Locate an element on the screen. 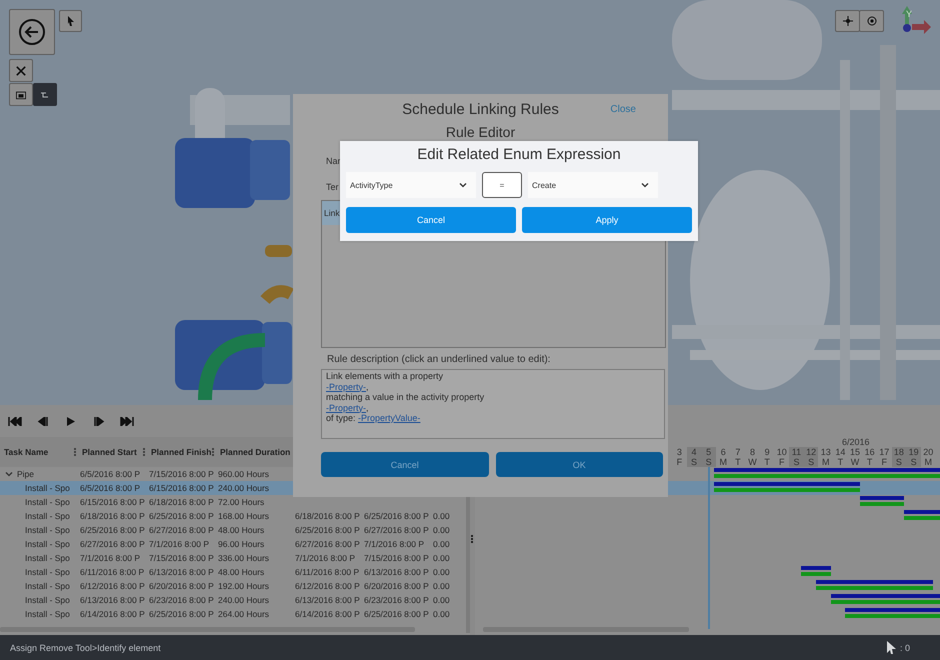 This screenshot has width=940, height=660. dialog-subtitle: Rule Editor is located at coordinates (480, 133).